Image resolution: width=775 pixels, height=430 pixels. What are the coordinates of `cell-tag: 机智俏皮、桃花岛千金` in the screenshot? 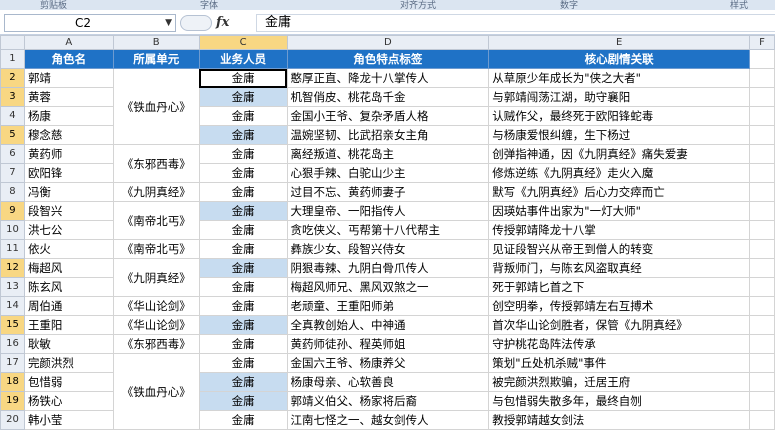 It's located at (388, 97).